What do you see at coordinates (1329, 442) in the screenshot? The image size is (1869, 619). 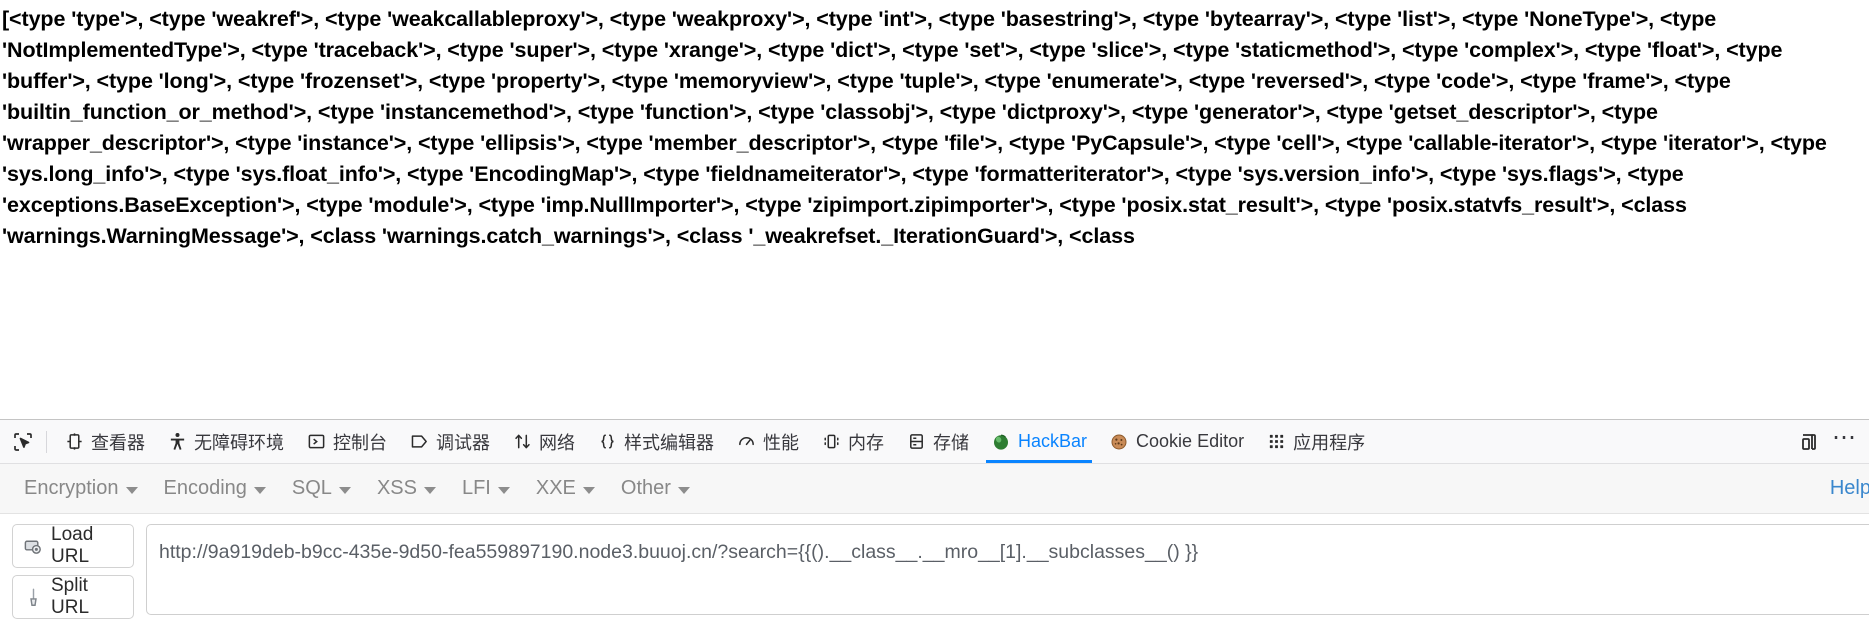 I see `tab-application-label: 应用程序` at bounding box center [1329, 442].